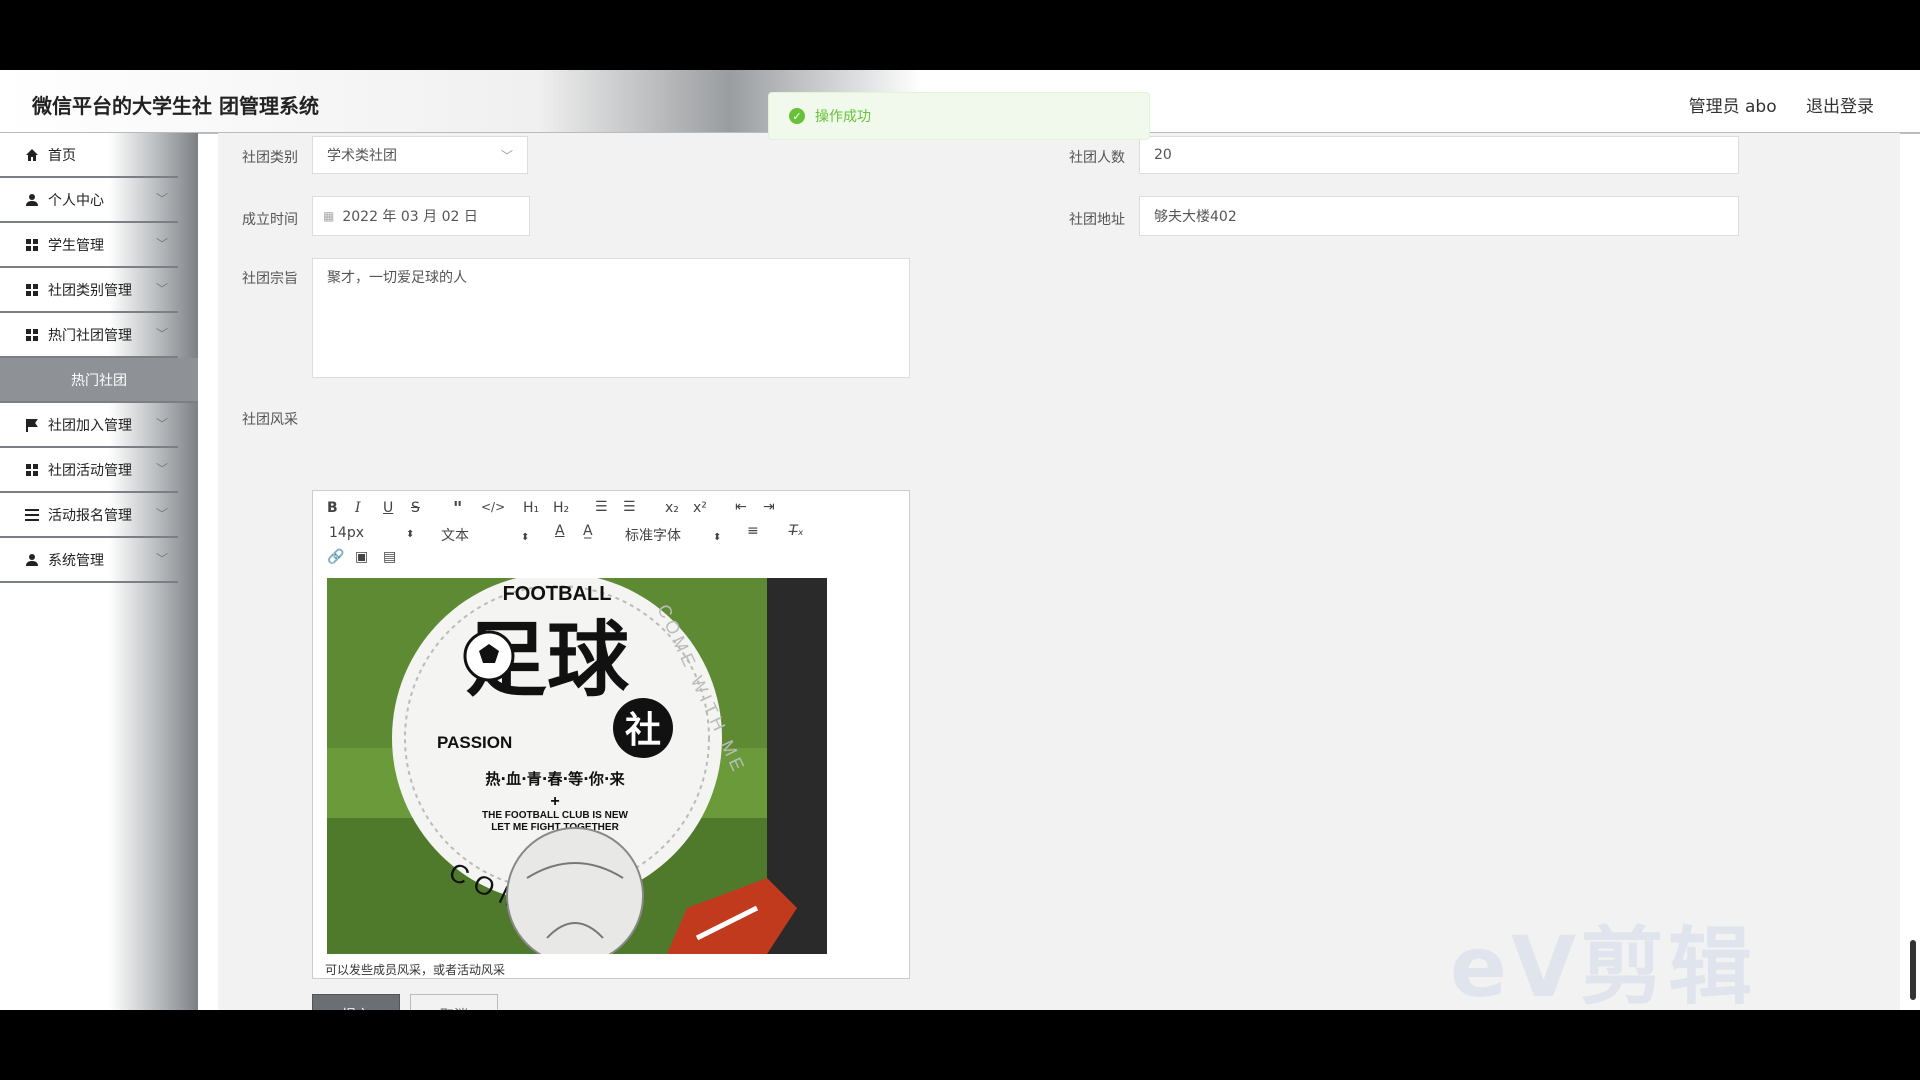 The height and width of the screenshot is (1080, 1920). I want to click on sidebar-item-signup: 活动报名管理 ﹀, so click(89, 515).